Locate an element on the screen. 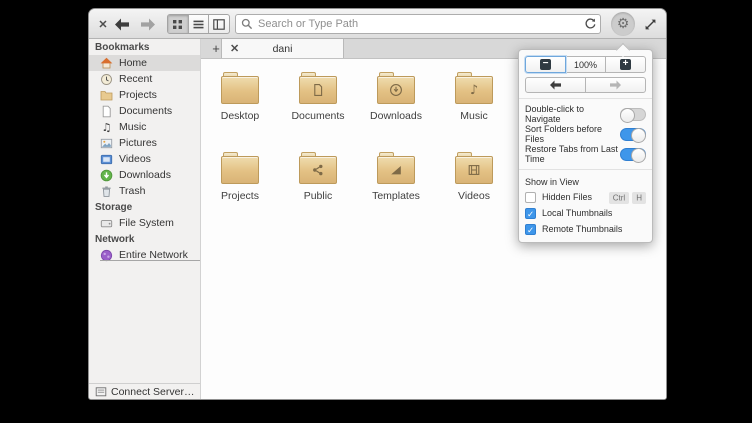 The image size is (752, 423). sidebar-item-projects: Projects is located at coordinates (144, 95).